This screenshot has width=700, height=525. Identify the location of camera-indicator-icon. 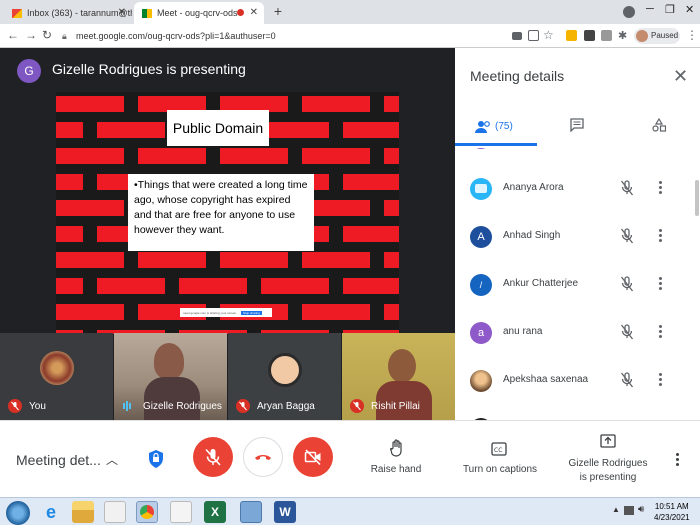
(517, 36).